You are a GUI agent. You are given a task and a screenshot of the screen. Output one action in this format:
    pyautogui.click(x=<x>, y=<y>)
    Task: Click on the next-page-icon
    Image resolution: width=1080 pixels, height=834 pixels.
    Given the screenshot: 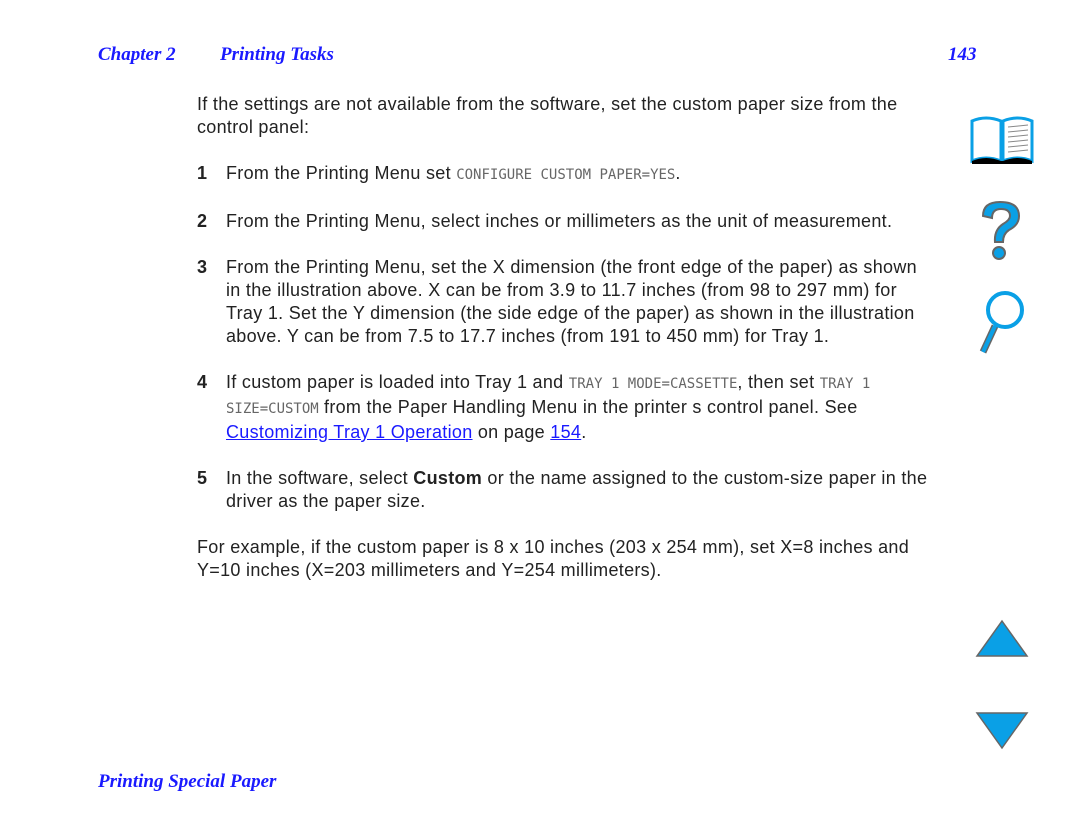 What is the action you would take?
    pyautogui.click(x=1002, y=730)
    